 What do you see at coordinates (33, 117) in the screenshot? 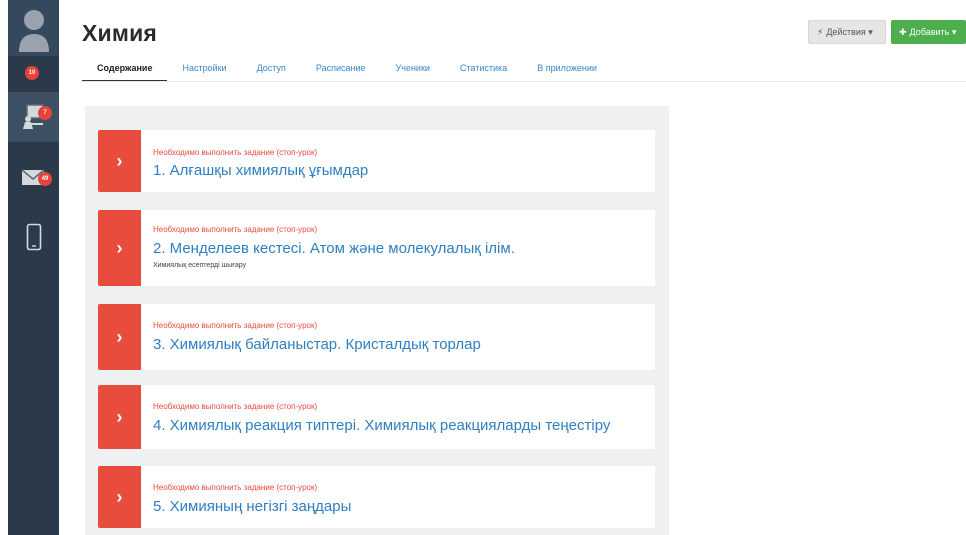
I see `sidebar-item-courses: 7` at bounding box center [33, 117].